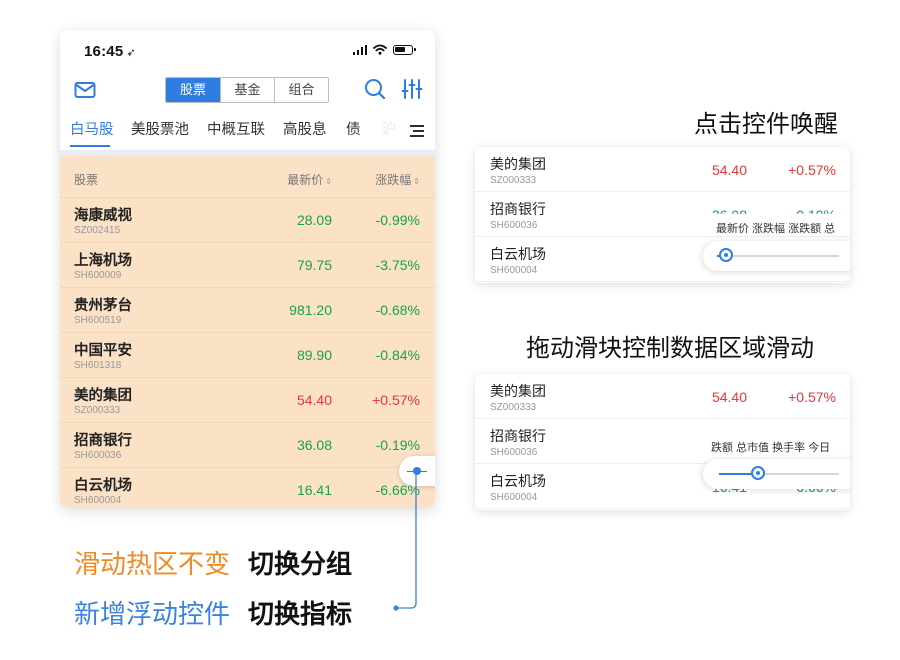 Image resolution: width=900 pixels, height=660 pixels. What do you see at coordinates (300, 614) in the screenshot?
I see `legend-floating-action: 切换指标` at bounding box center [300, 614].